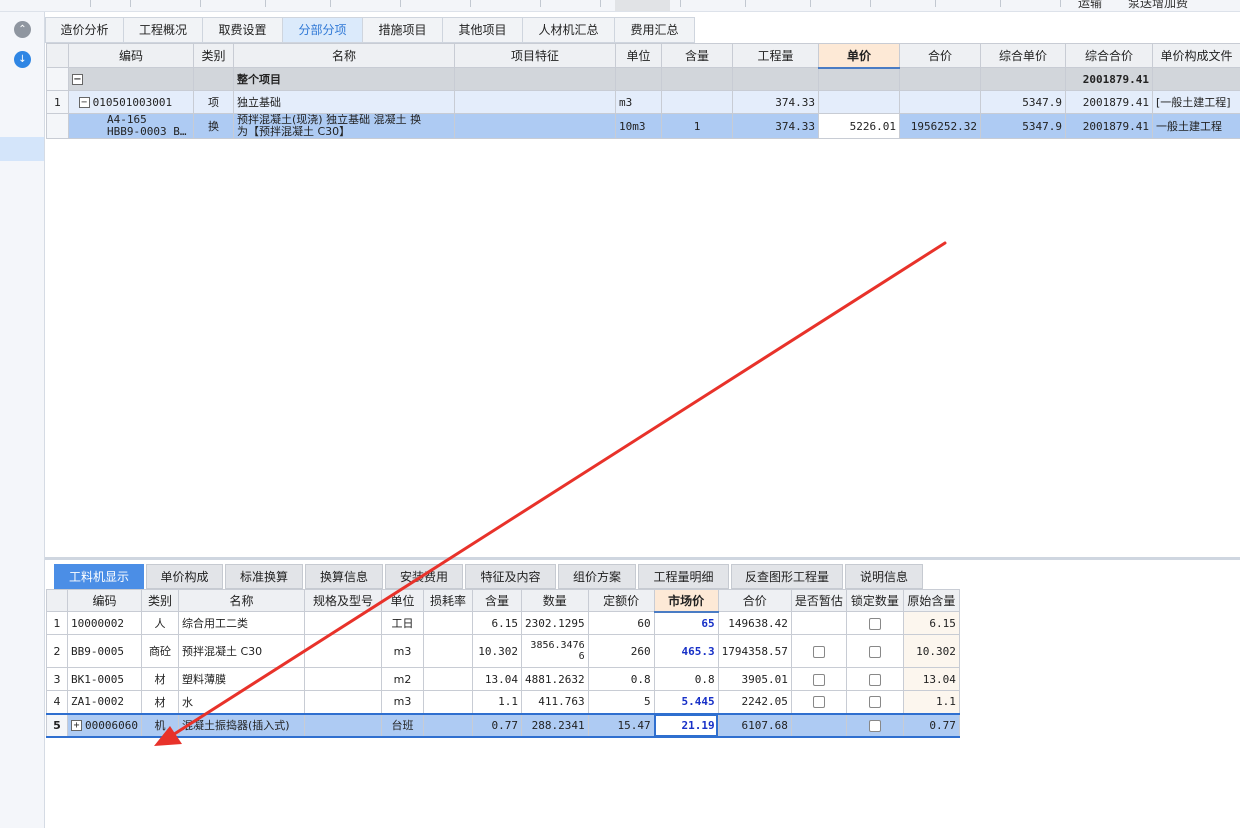 This screenshot has height=828, width=1240. Describe the element at coordinates (343, 600) in the screenshot. I see `col-spec: 规格及型号` at that location.